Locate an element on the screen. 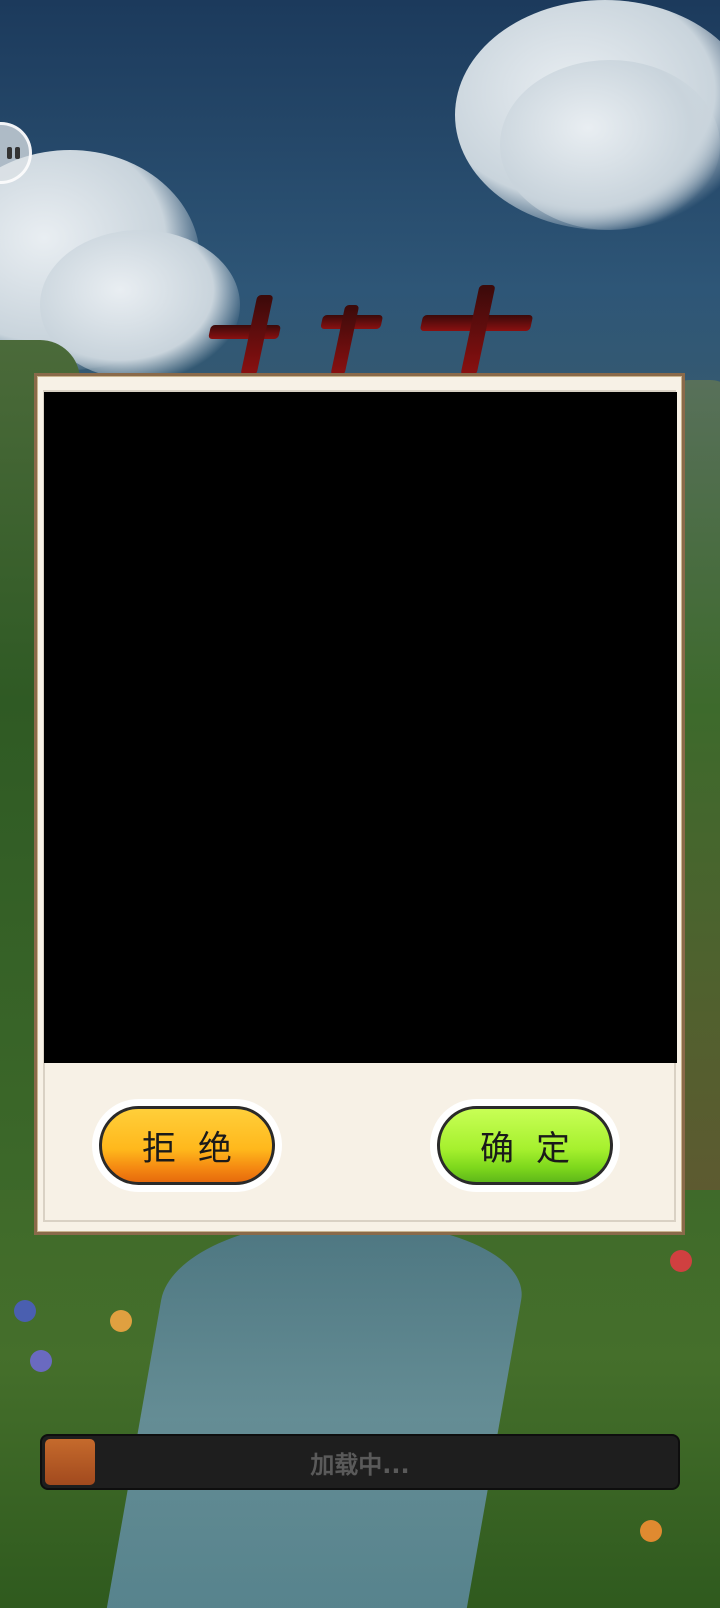 The image size is (720, 1608). refuse-button: 拒绝 is located at coordinates (187, 1145).